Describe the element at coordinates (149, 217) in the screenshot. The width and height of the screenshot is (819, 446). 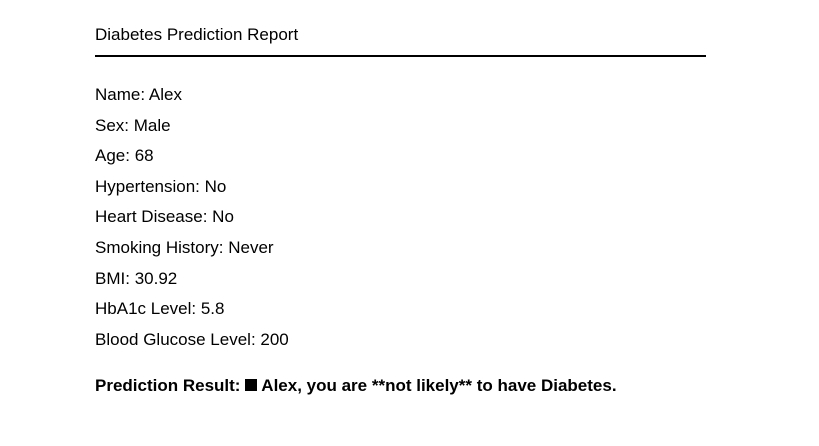
I see `field-label: Heart Disease` at that location.